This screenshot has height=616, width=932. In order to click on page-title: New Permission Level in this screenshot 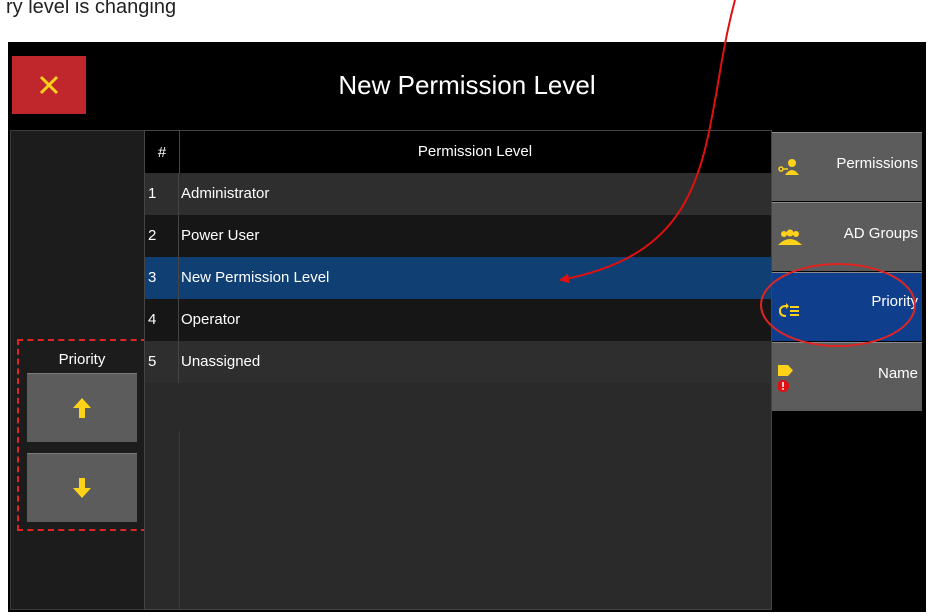, I will do `click(467, 85)`.